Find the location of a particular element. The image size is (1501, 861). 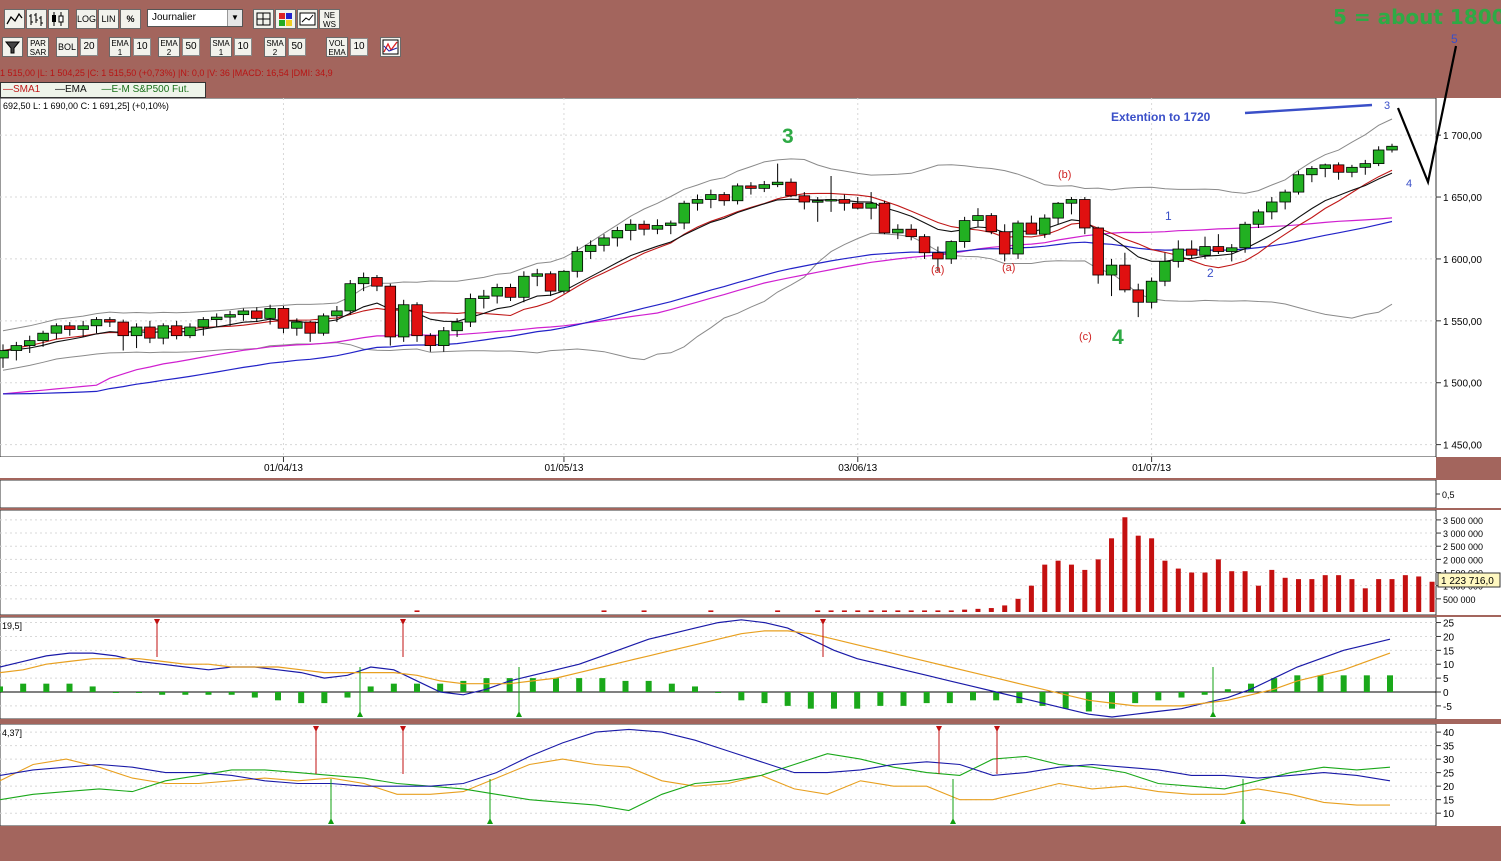

empty-plot-area is located at coordinates (718, 494).